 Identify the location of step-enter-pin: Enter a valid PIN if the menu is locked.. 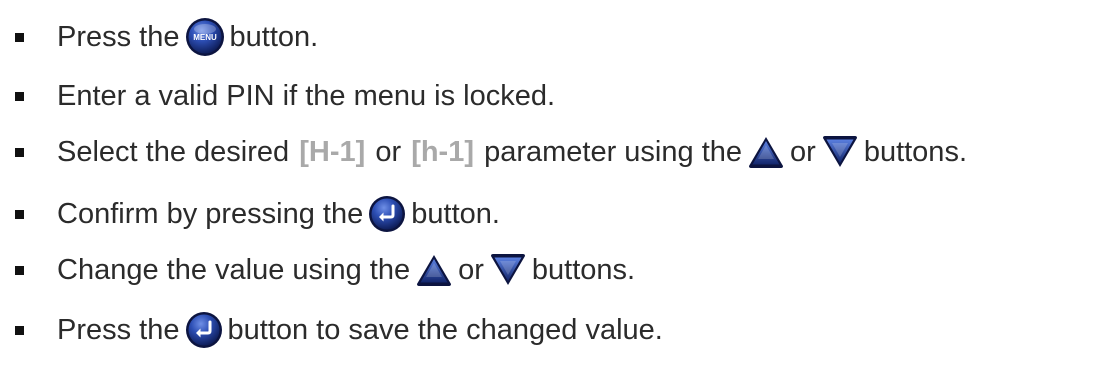
(553, 96).